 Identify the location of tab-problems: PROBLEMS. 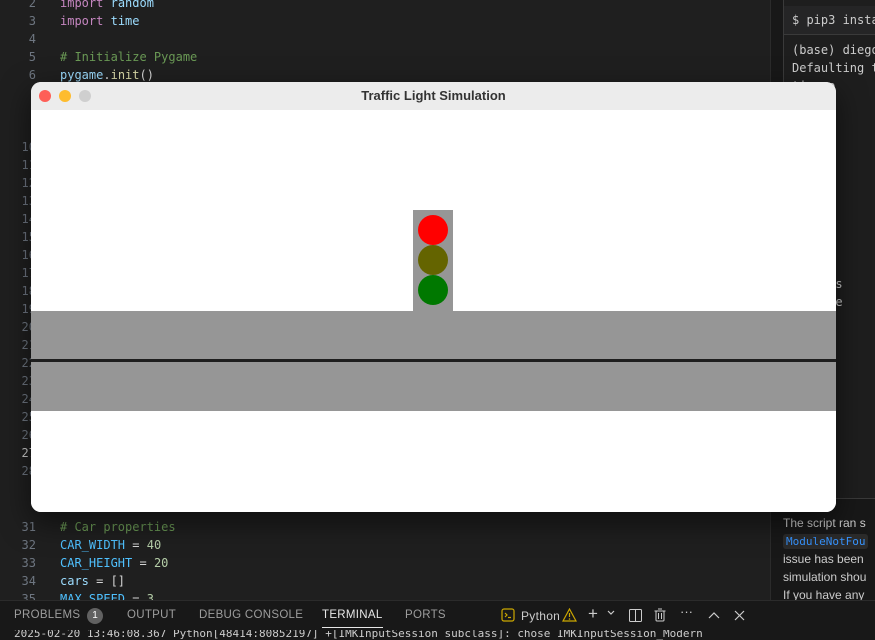
(47, 615).